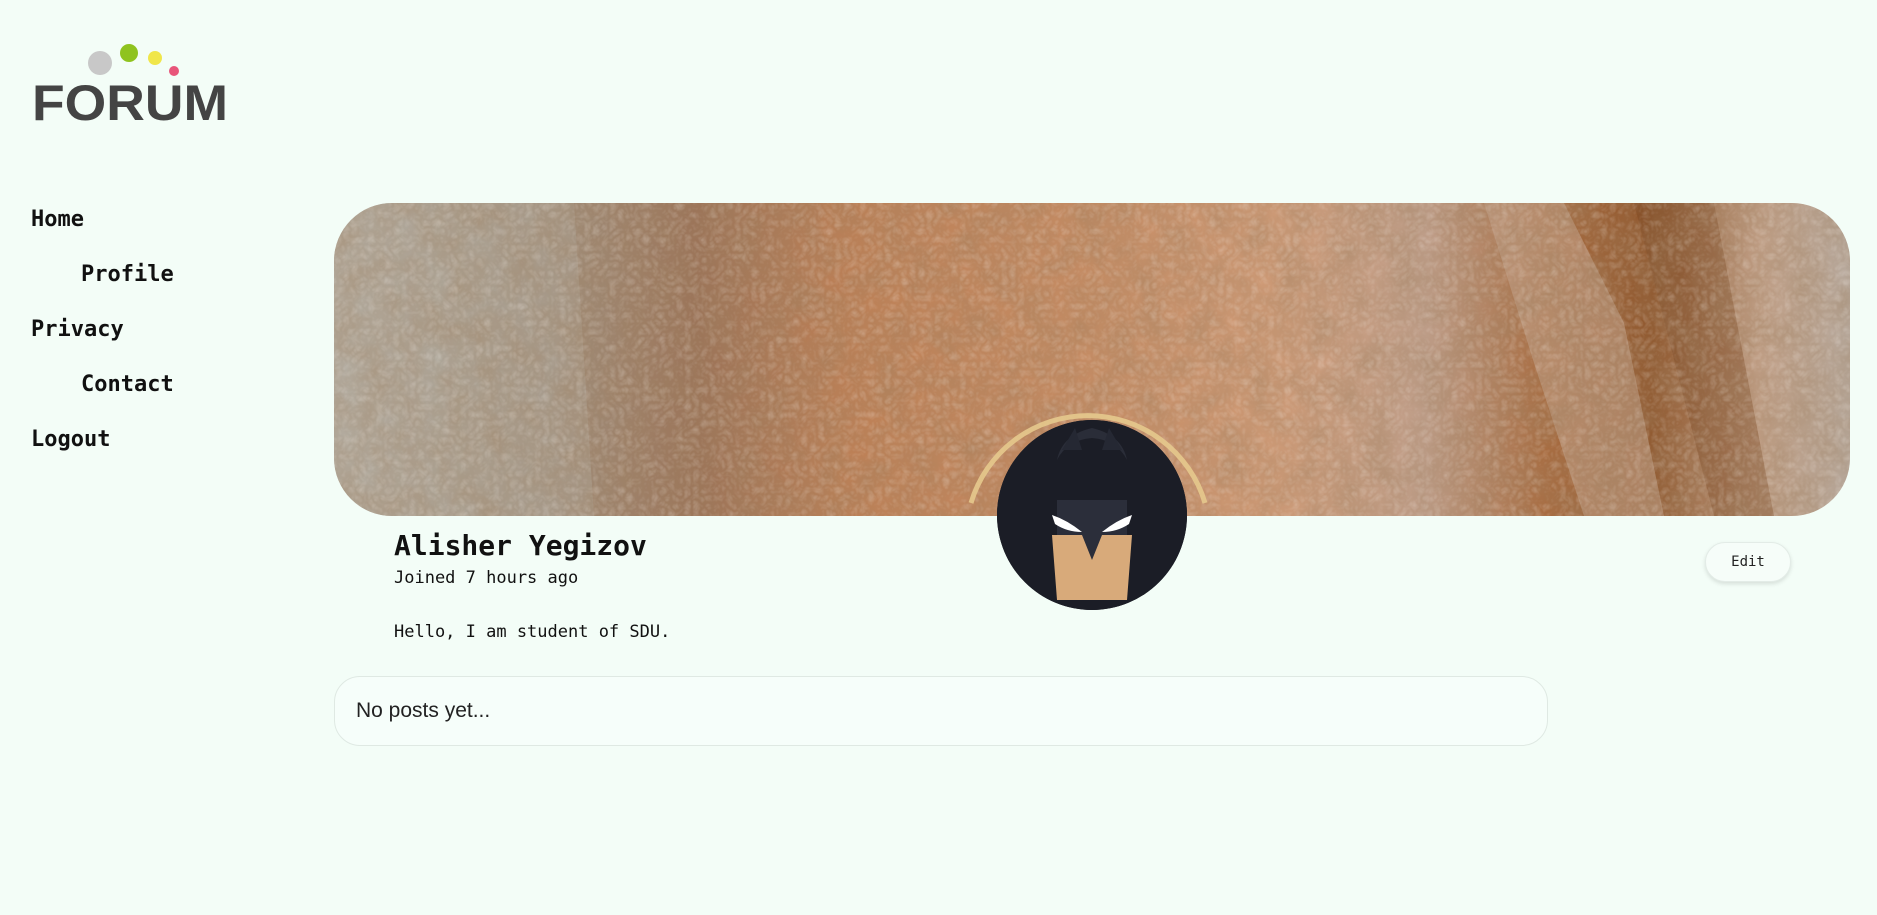 The image size is (1877, 915). Describe the element at coordinates (520, 545) in the screenshot. I see `profile-name: Alisher Yegizov` at that location.